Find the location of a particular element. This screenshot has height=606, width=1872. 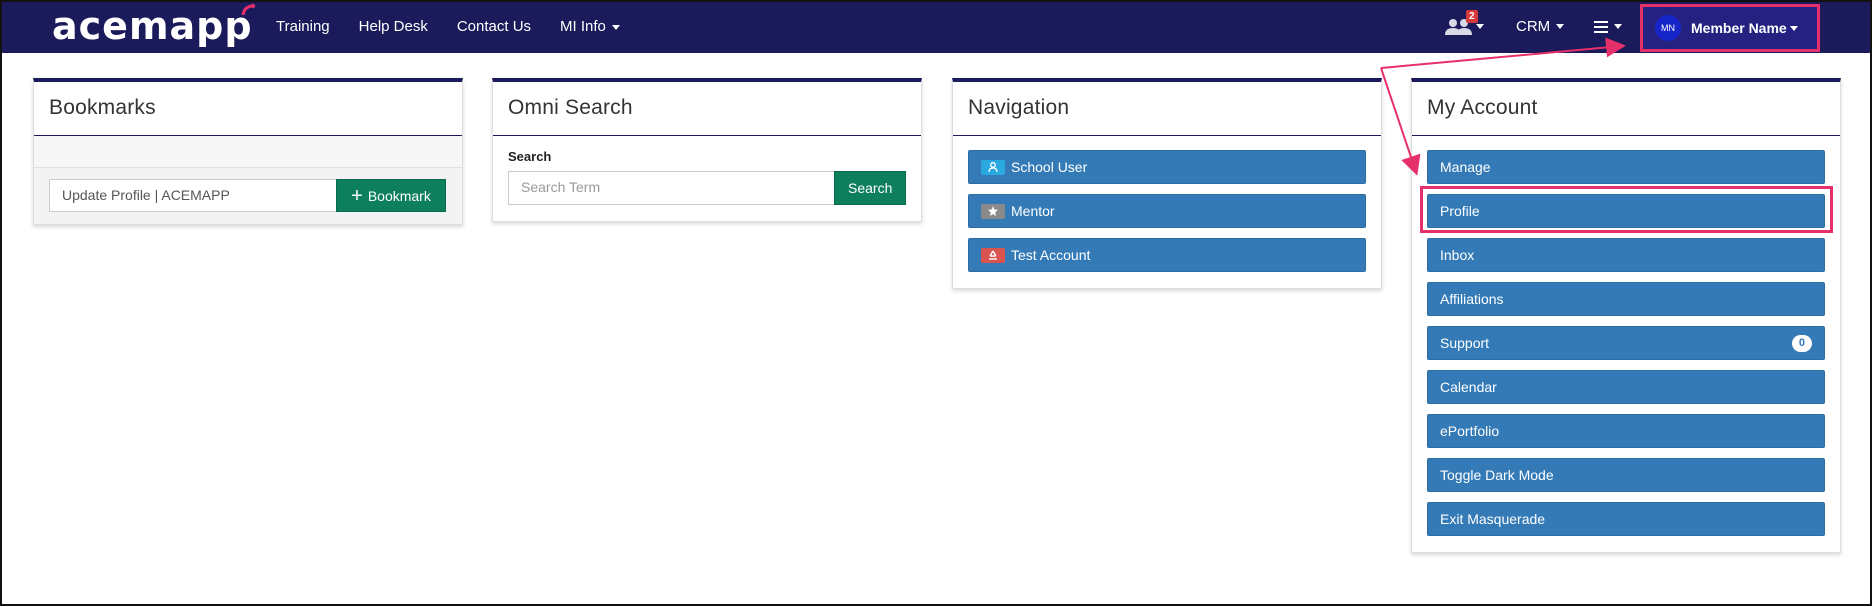

bookmarks-list is located at coordinates (248, 152).